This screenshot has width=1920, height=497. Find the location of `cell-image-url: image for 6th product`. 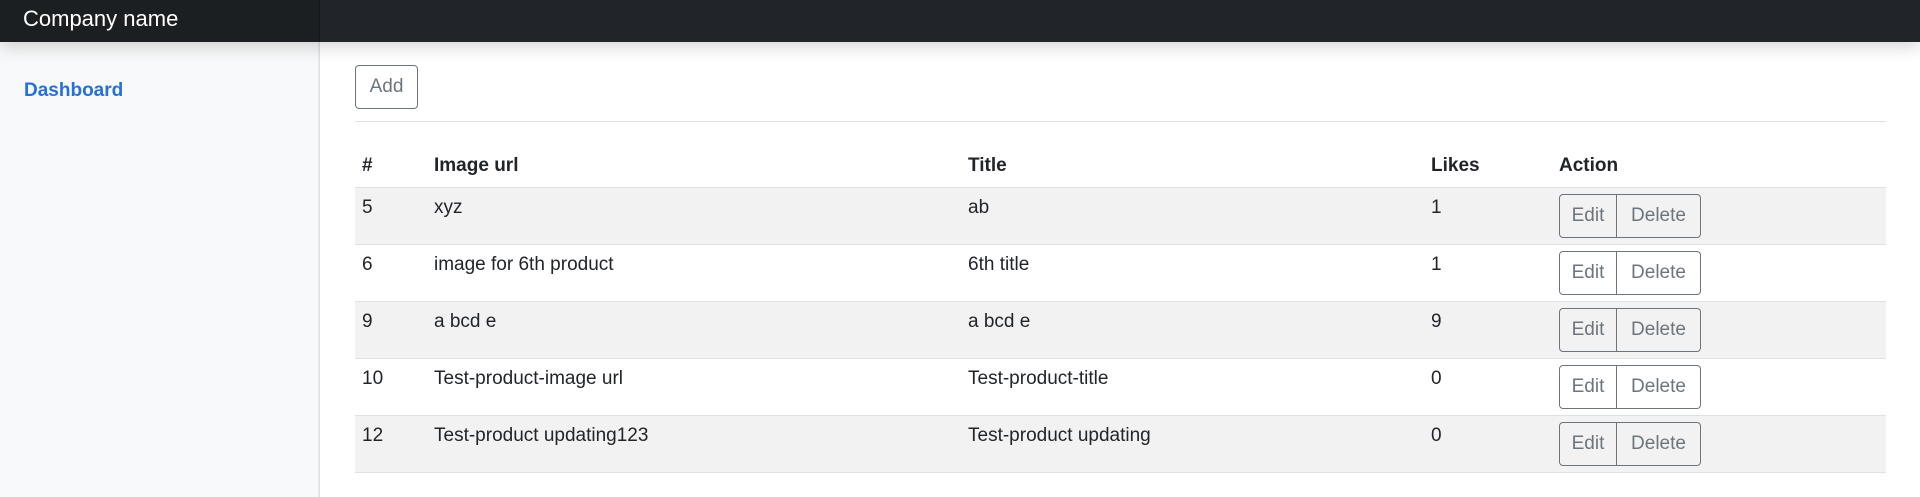

cell-image-url: image for 6th product is located at coordinates (694, 273).